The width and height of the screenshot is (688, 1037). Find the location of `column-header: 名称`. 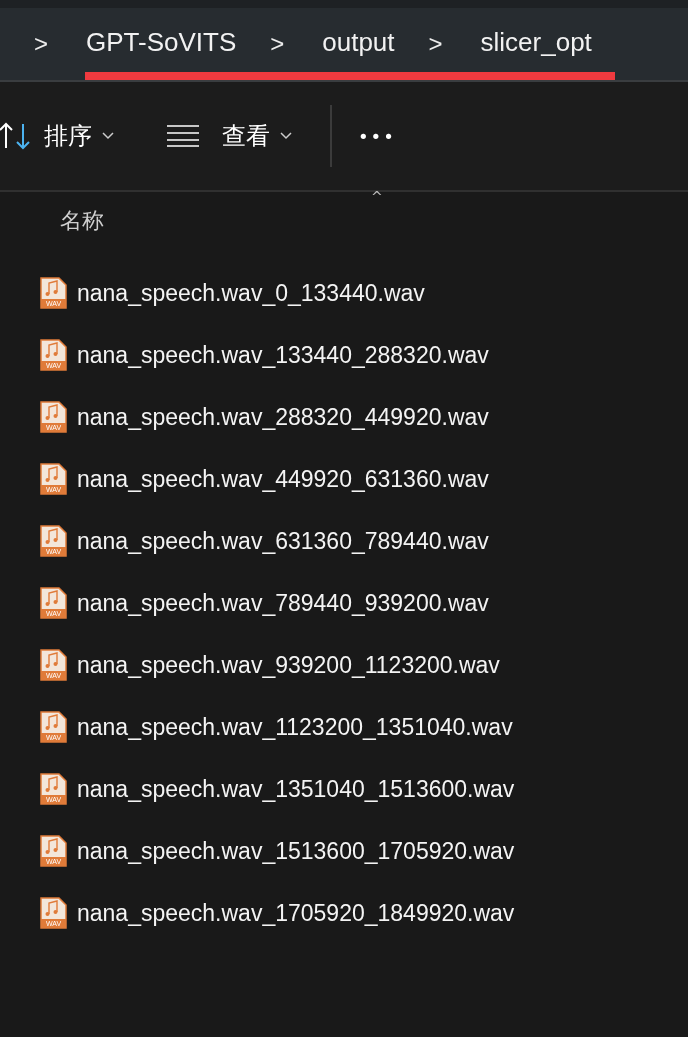

column-header: 名称 is located at coordinates (82, 221).